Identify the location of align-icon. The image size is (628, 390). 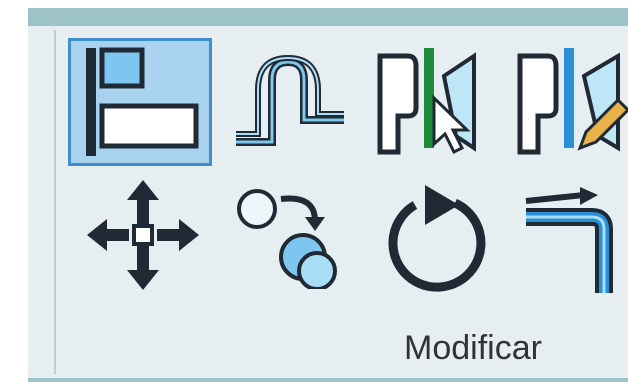
(142, 101).